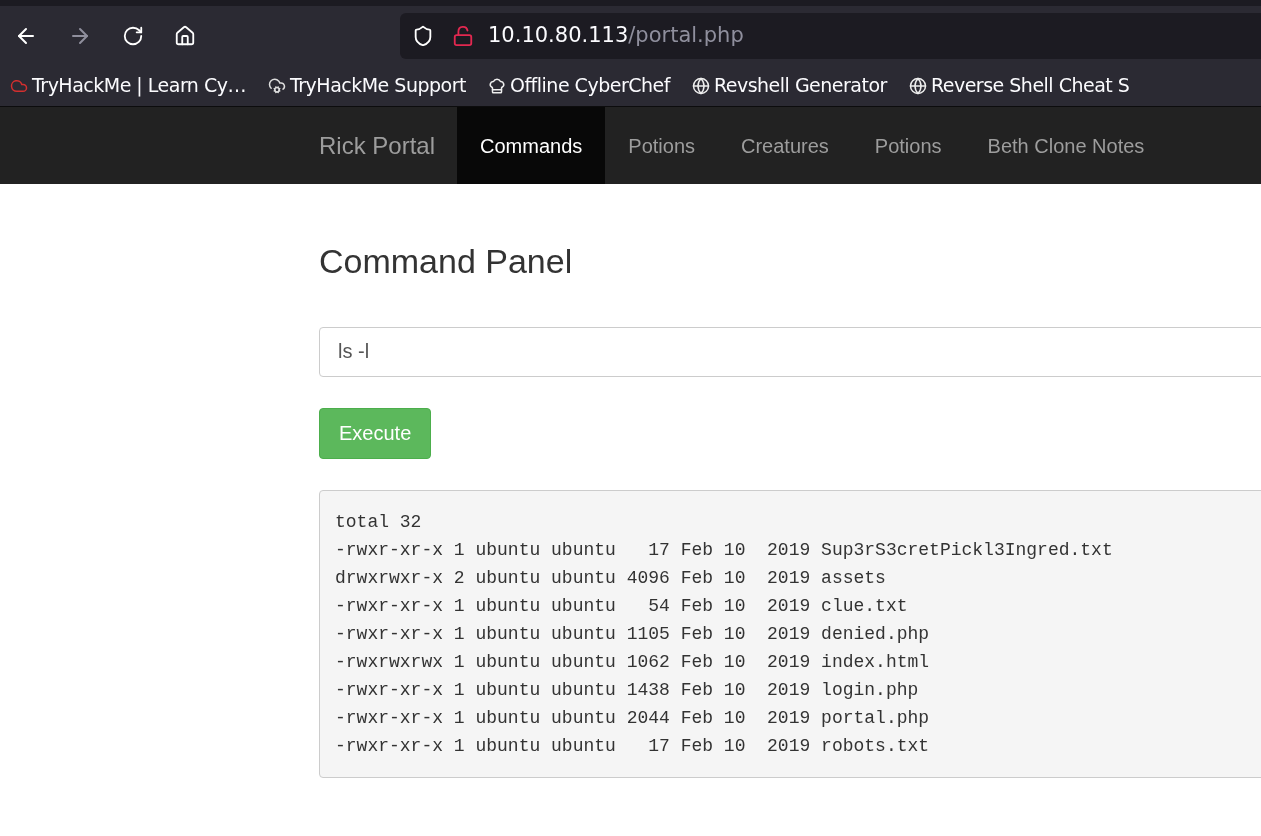  What do you see at coordinates (790, 351) in the screenshot?
I see `command-field: ls -l` at bounding box center [790, 351].